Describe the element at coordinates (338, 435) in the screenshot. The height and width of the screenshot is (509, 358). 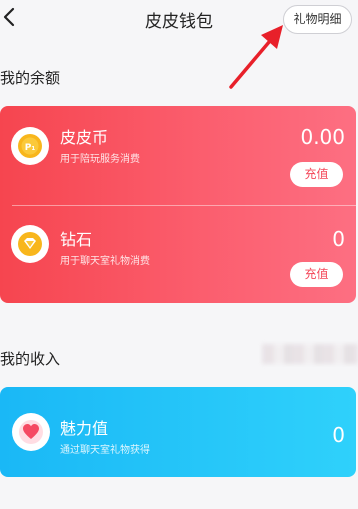
I see `charm-value: 0` at that location.